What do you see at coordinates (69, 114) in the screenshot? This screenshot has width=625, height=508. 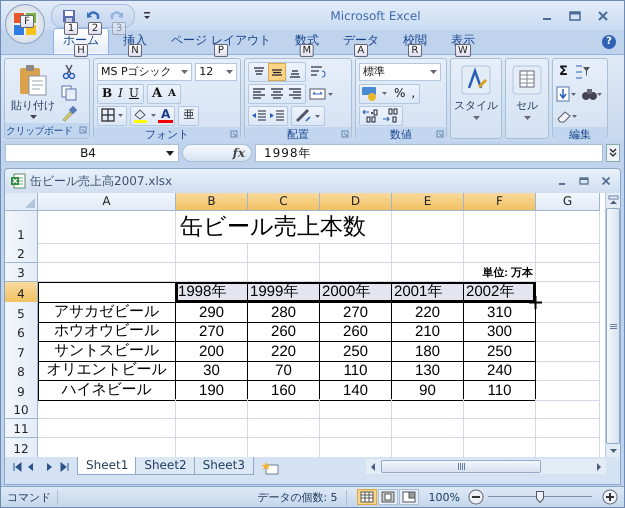 I see `format-painter-icon` at bounding box center [69, 114].